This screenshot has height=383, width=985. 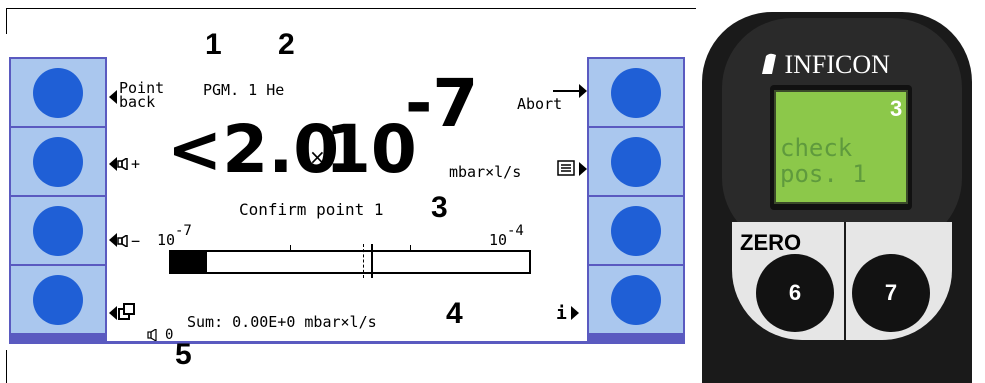 I want to click on panel-bottom-border, so click(x=347, y=342).